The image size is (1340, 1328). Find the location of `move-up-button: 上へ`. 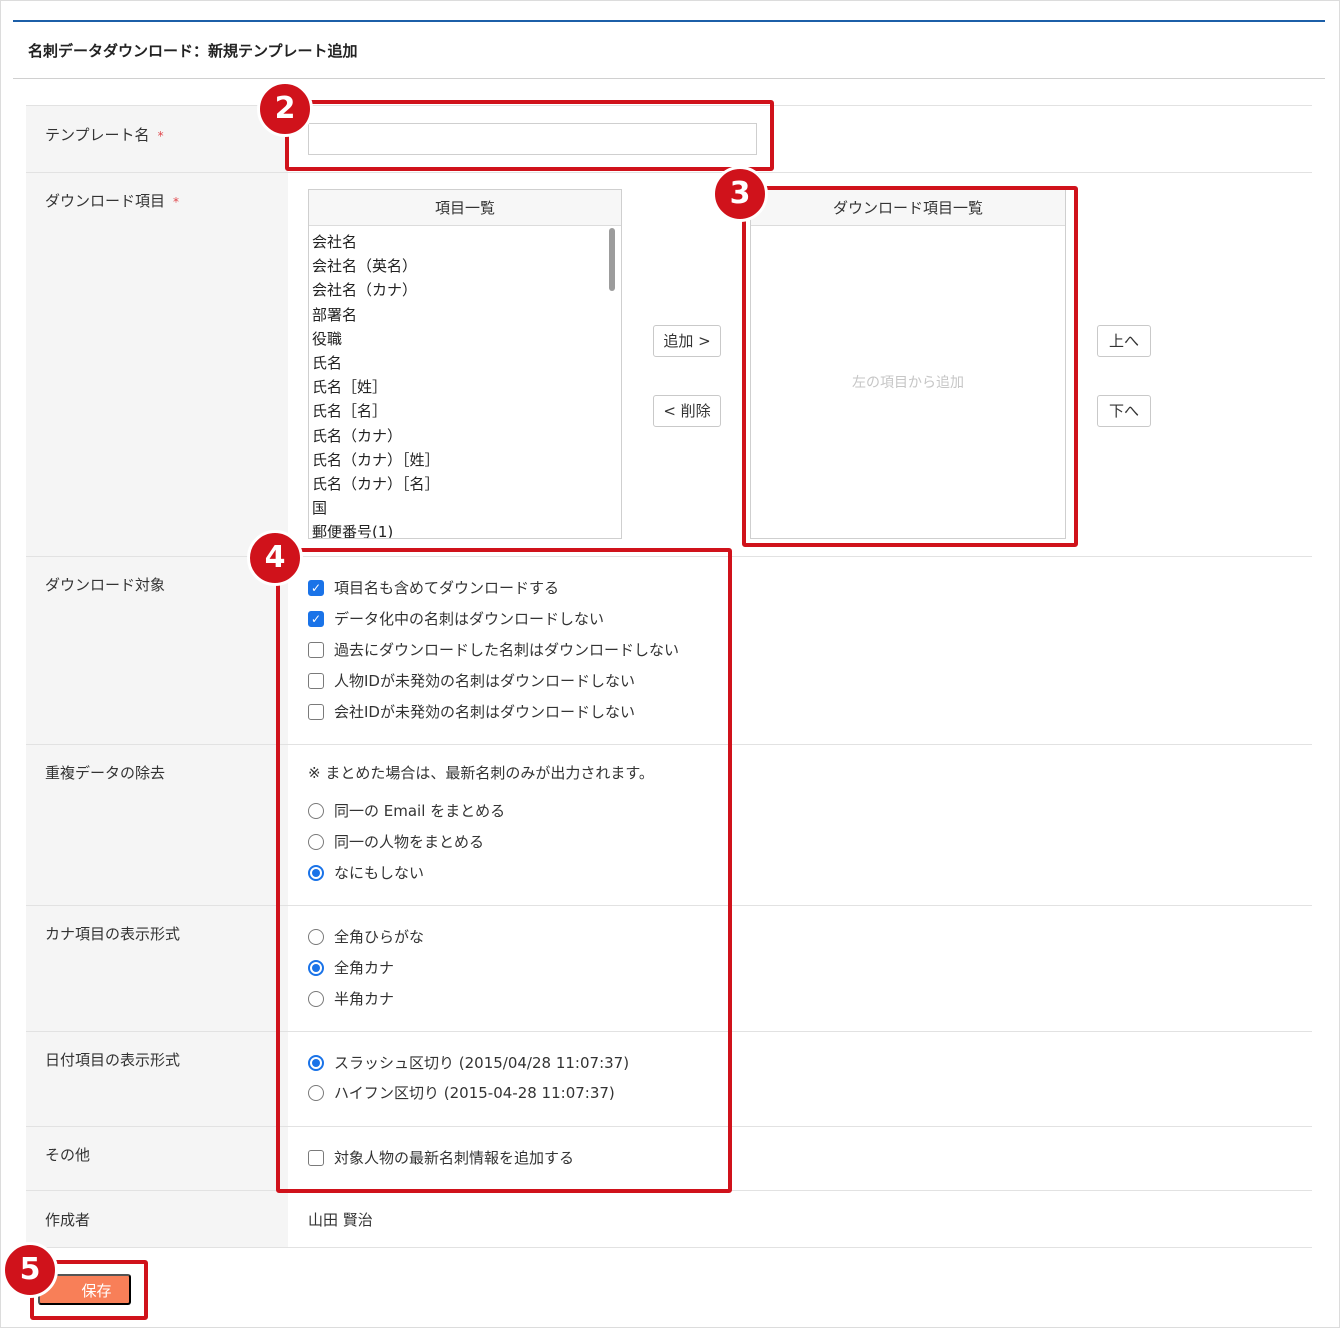

move-up-button: 上へ is located at coordinates (1124, 341).